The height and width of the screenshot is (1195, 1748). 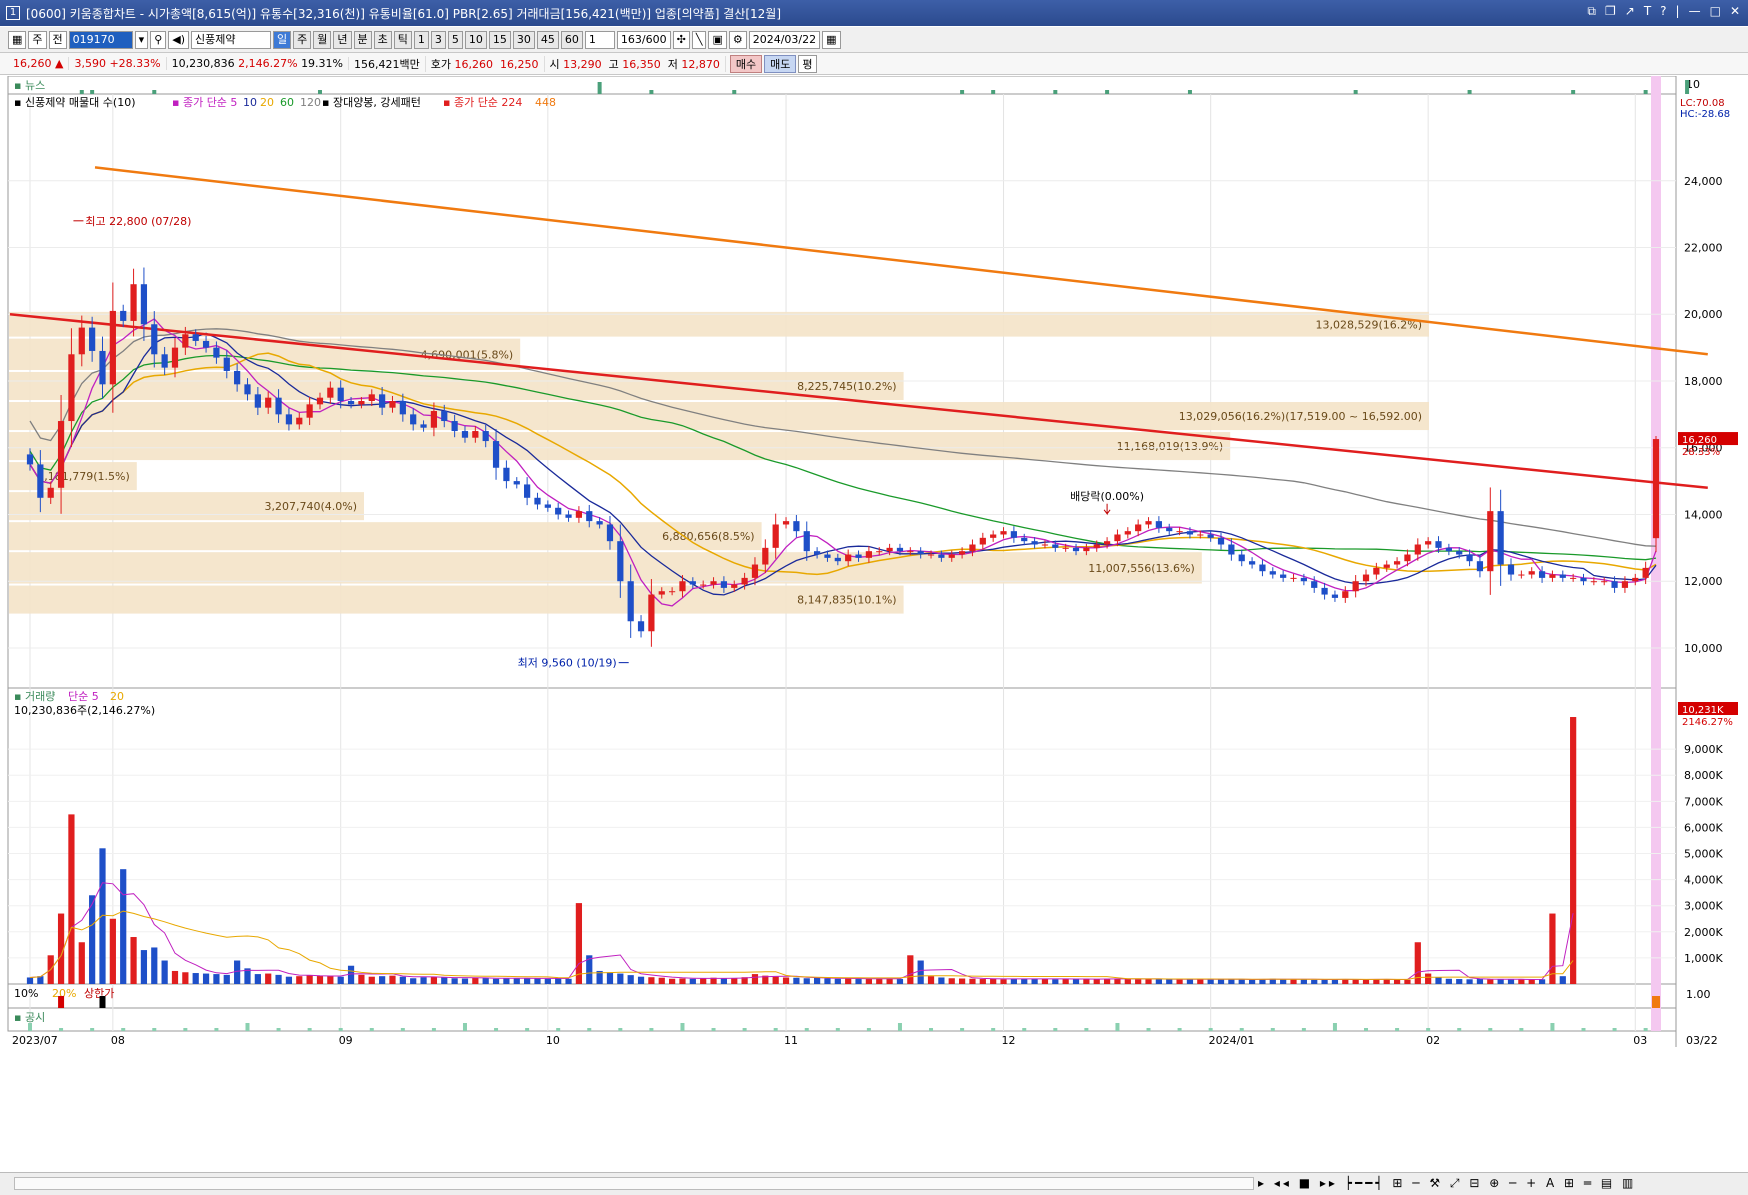 I want to click on cursor-icon: ✣, so click(x=681, y=39).